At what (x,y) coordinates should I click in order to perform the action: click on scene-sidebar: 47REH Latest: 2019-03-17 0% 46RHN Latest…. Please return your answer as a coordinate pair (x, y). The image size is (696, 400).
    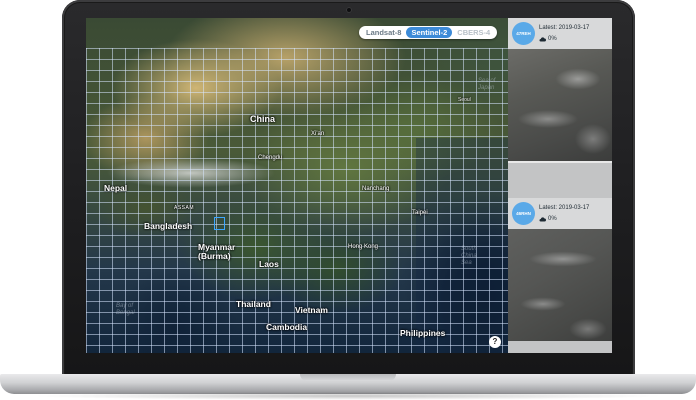
    Looking at the image, I should click on (560, 185).